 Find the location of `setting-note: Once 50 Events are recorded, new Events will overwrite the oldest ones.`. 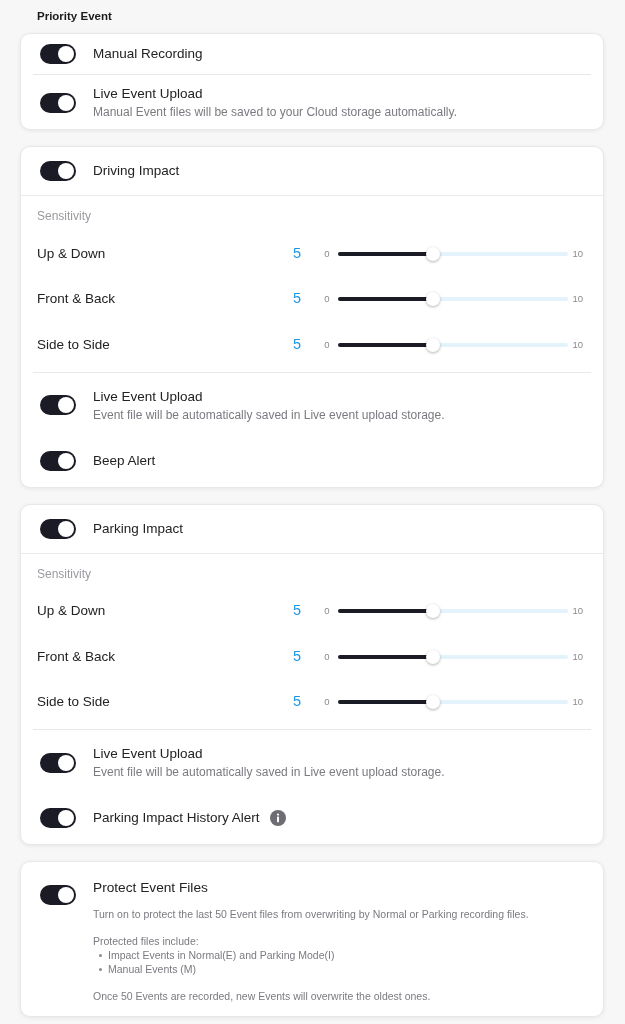

setting-note: Once 50 Events are recorded, new Events will overwrite the oldest ones. is located at coordinates (262, 996).